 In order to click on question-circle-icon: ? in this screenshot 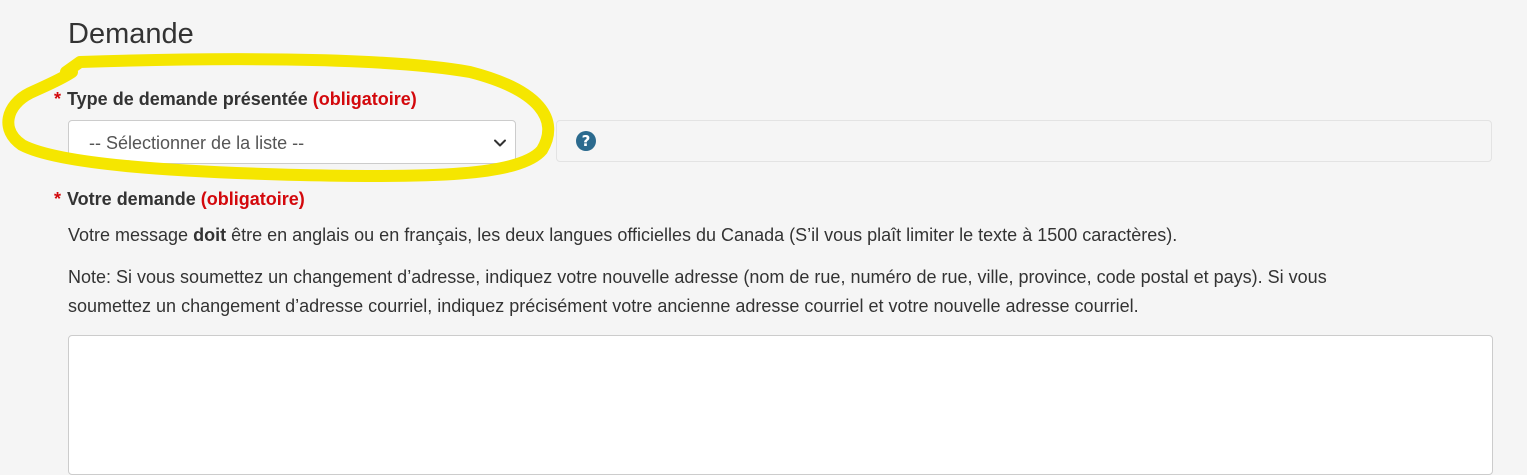, I will do `click(586, 141)`.